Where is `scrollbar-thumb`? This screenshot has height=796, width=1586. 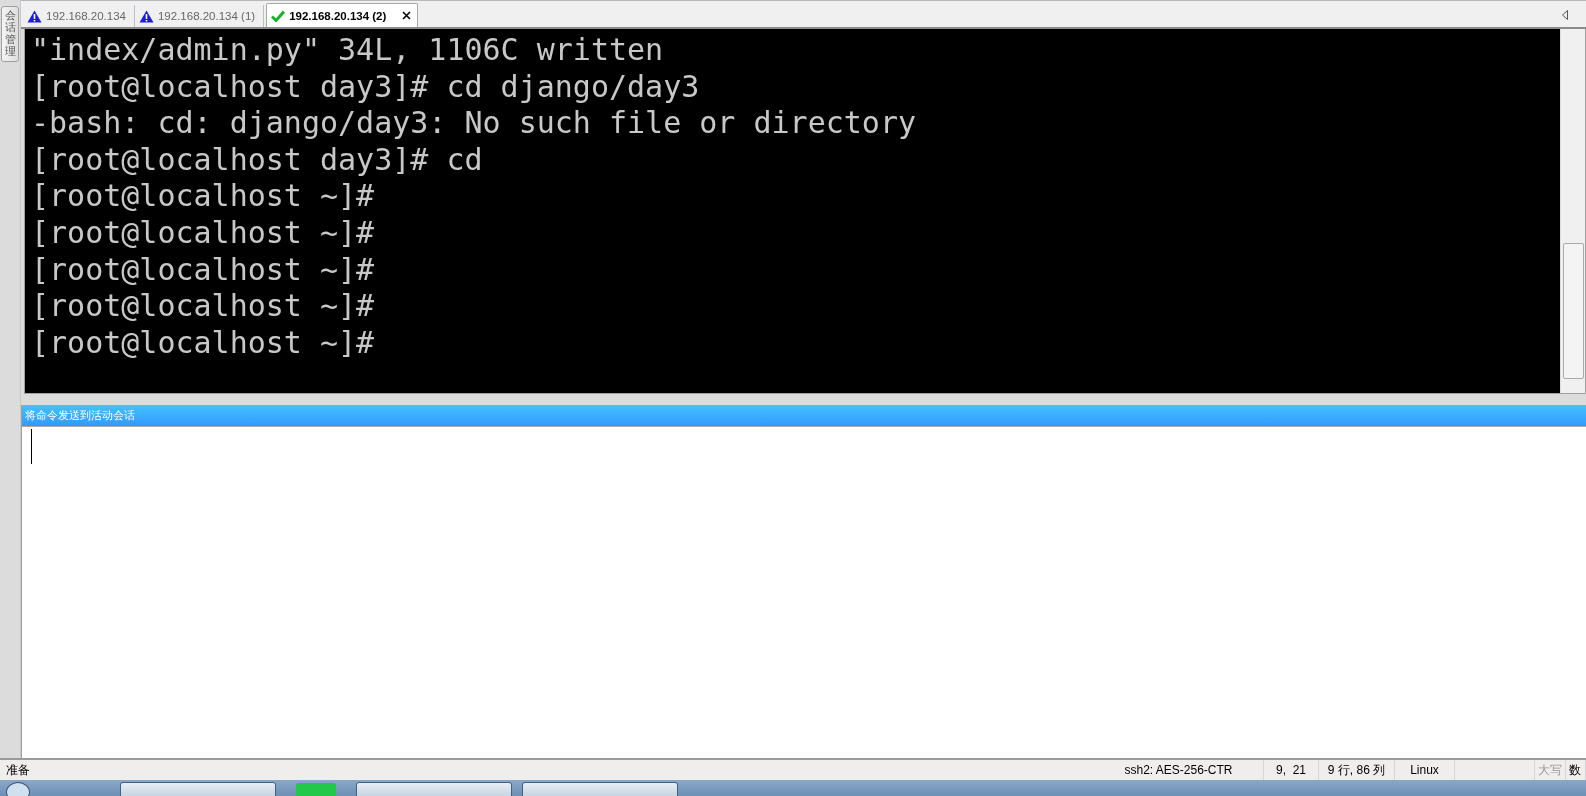 scrollbar-thumb is located at coordinates (1573, 311).